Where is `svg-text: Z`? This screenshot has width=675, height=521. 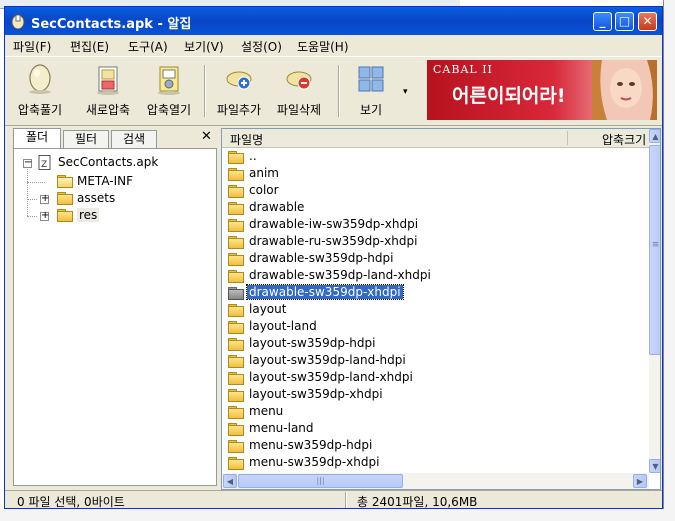
svg-text: Z is located at coordinates (44, 165).